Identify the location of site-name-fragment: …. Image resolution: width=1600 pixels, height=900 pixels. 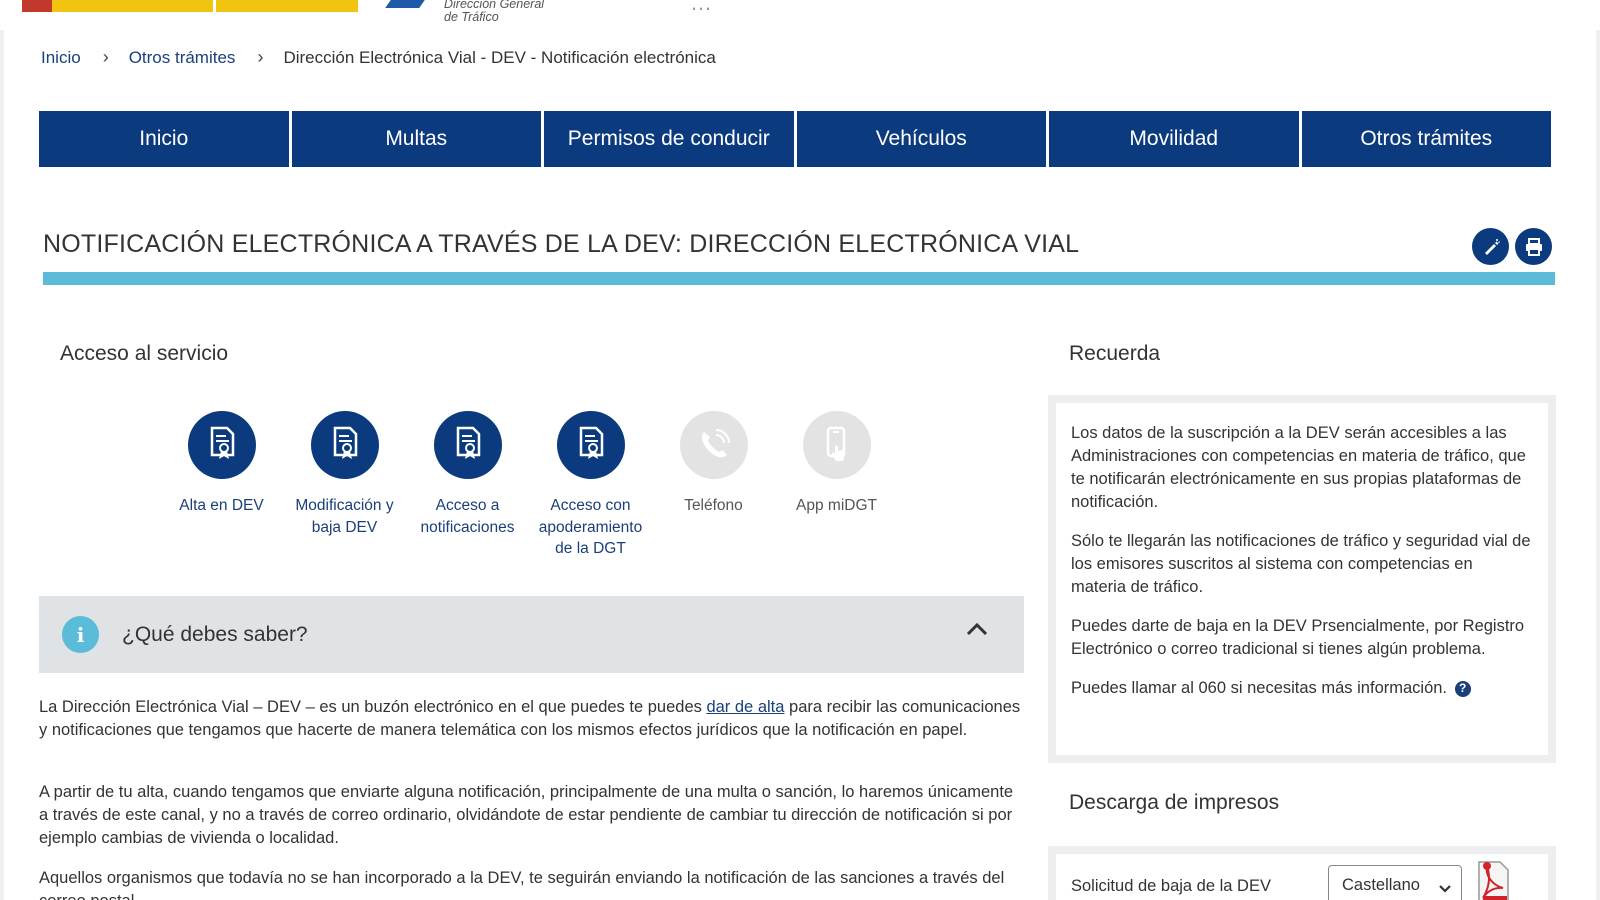
(701, 7).